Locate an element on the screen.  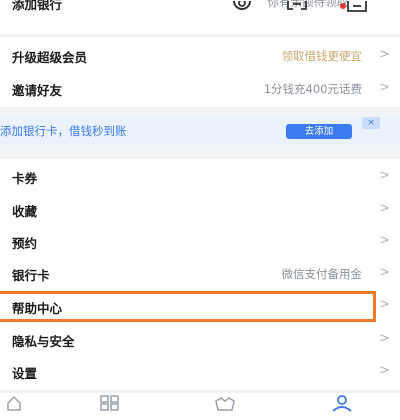
menu-row-label: 设置 is located at coordinates (25, 373).